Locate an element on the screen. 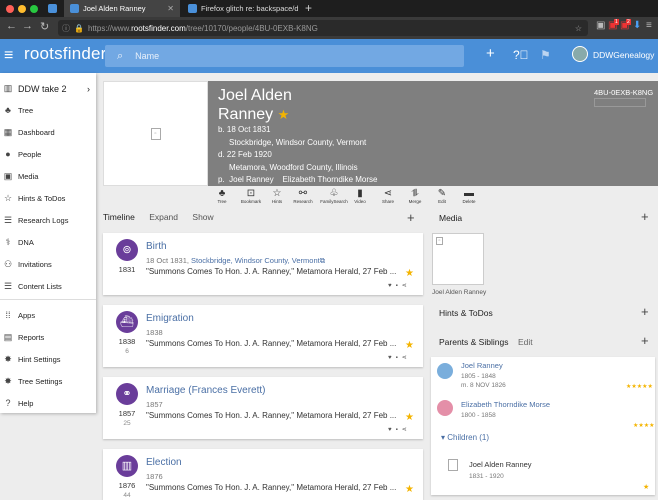 This screenshot has width=658, height=500. child-name: Joel Alden Ranney is located at coordinates (500, 464).